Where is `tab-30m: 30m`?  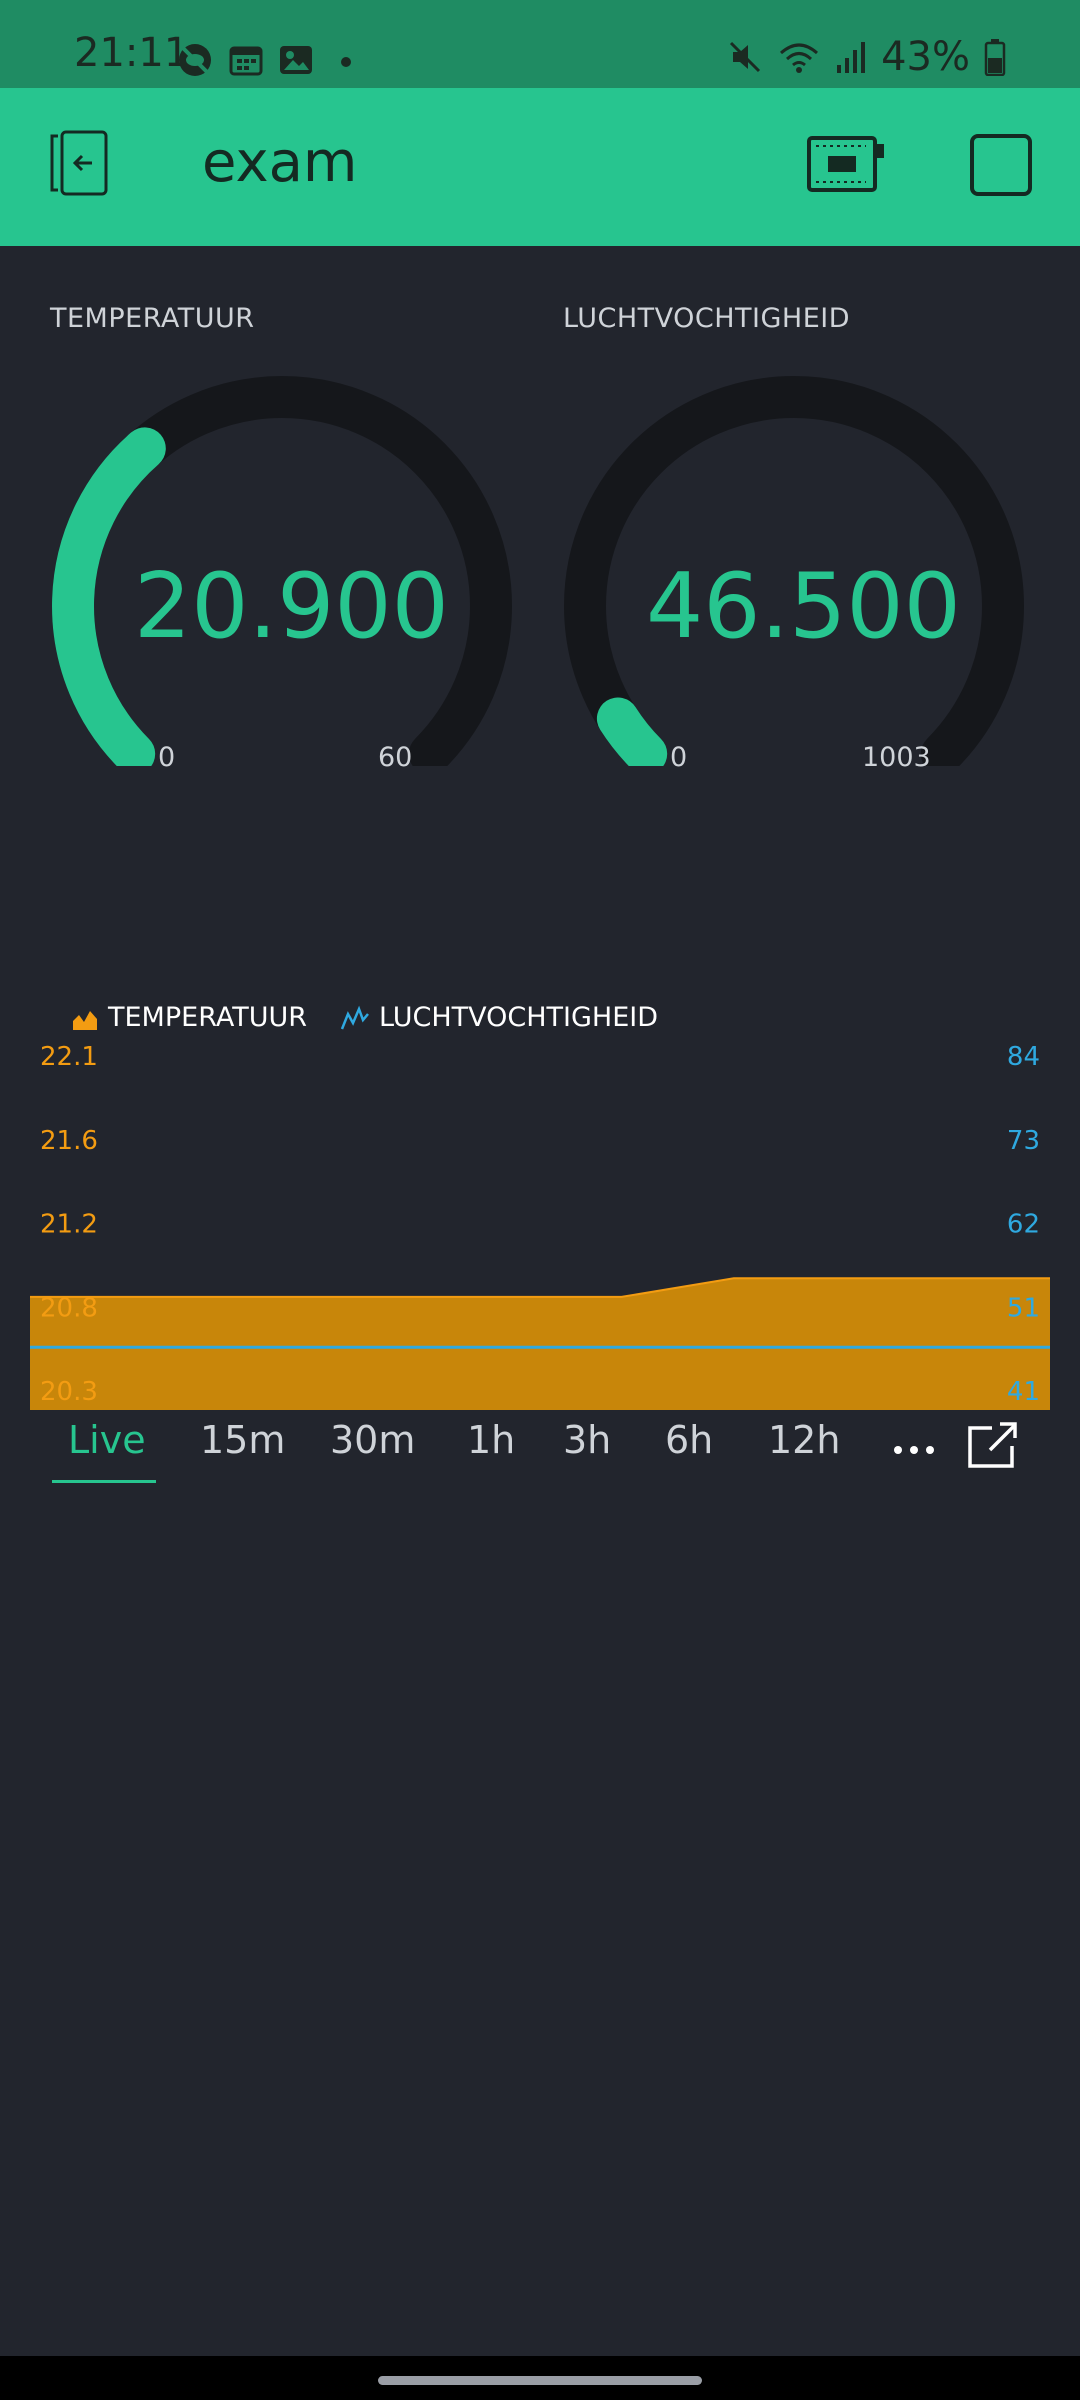
tab-30m: 30m is located at coordinates (372, 1440).